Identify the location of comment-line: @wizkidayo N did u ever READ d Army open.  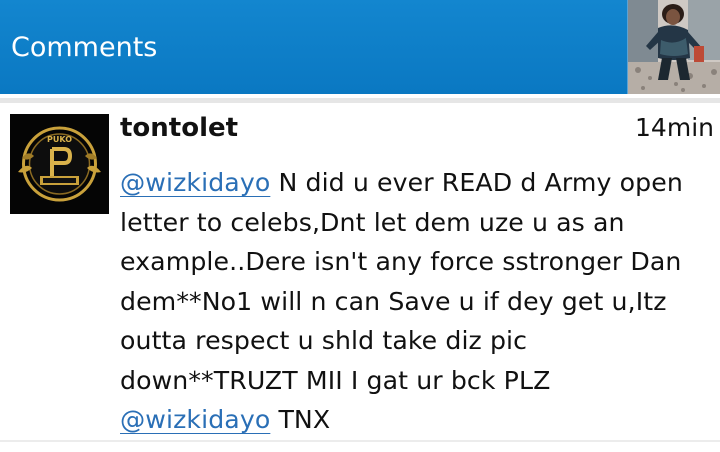
(418, 183).